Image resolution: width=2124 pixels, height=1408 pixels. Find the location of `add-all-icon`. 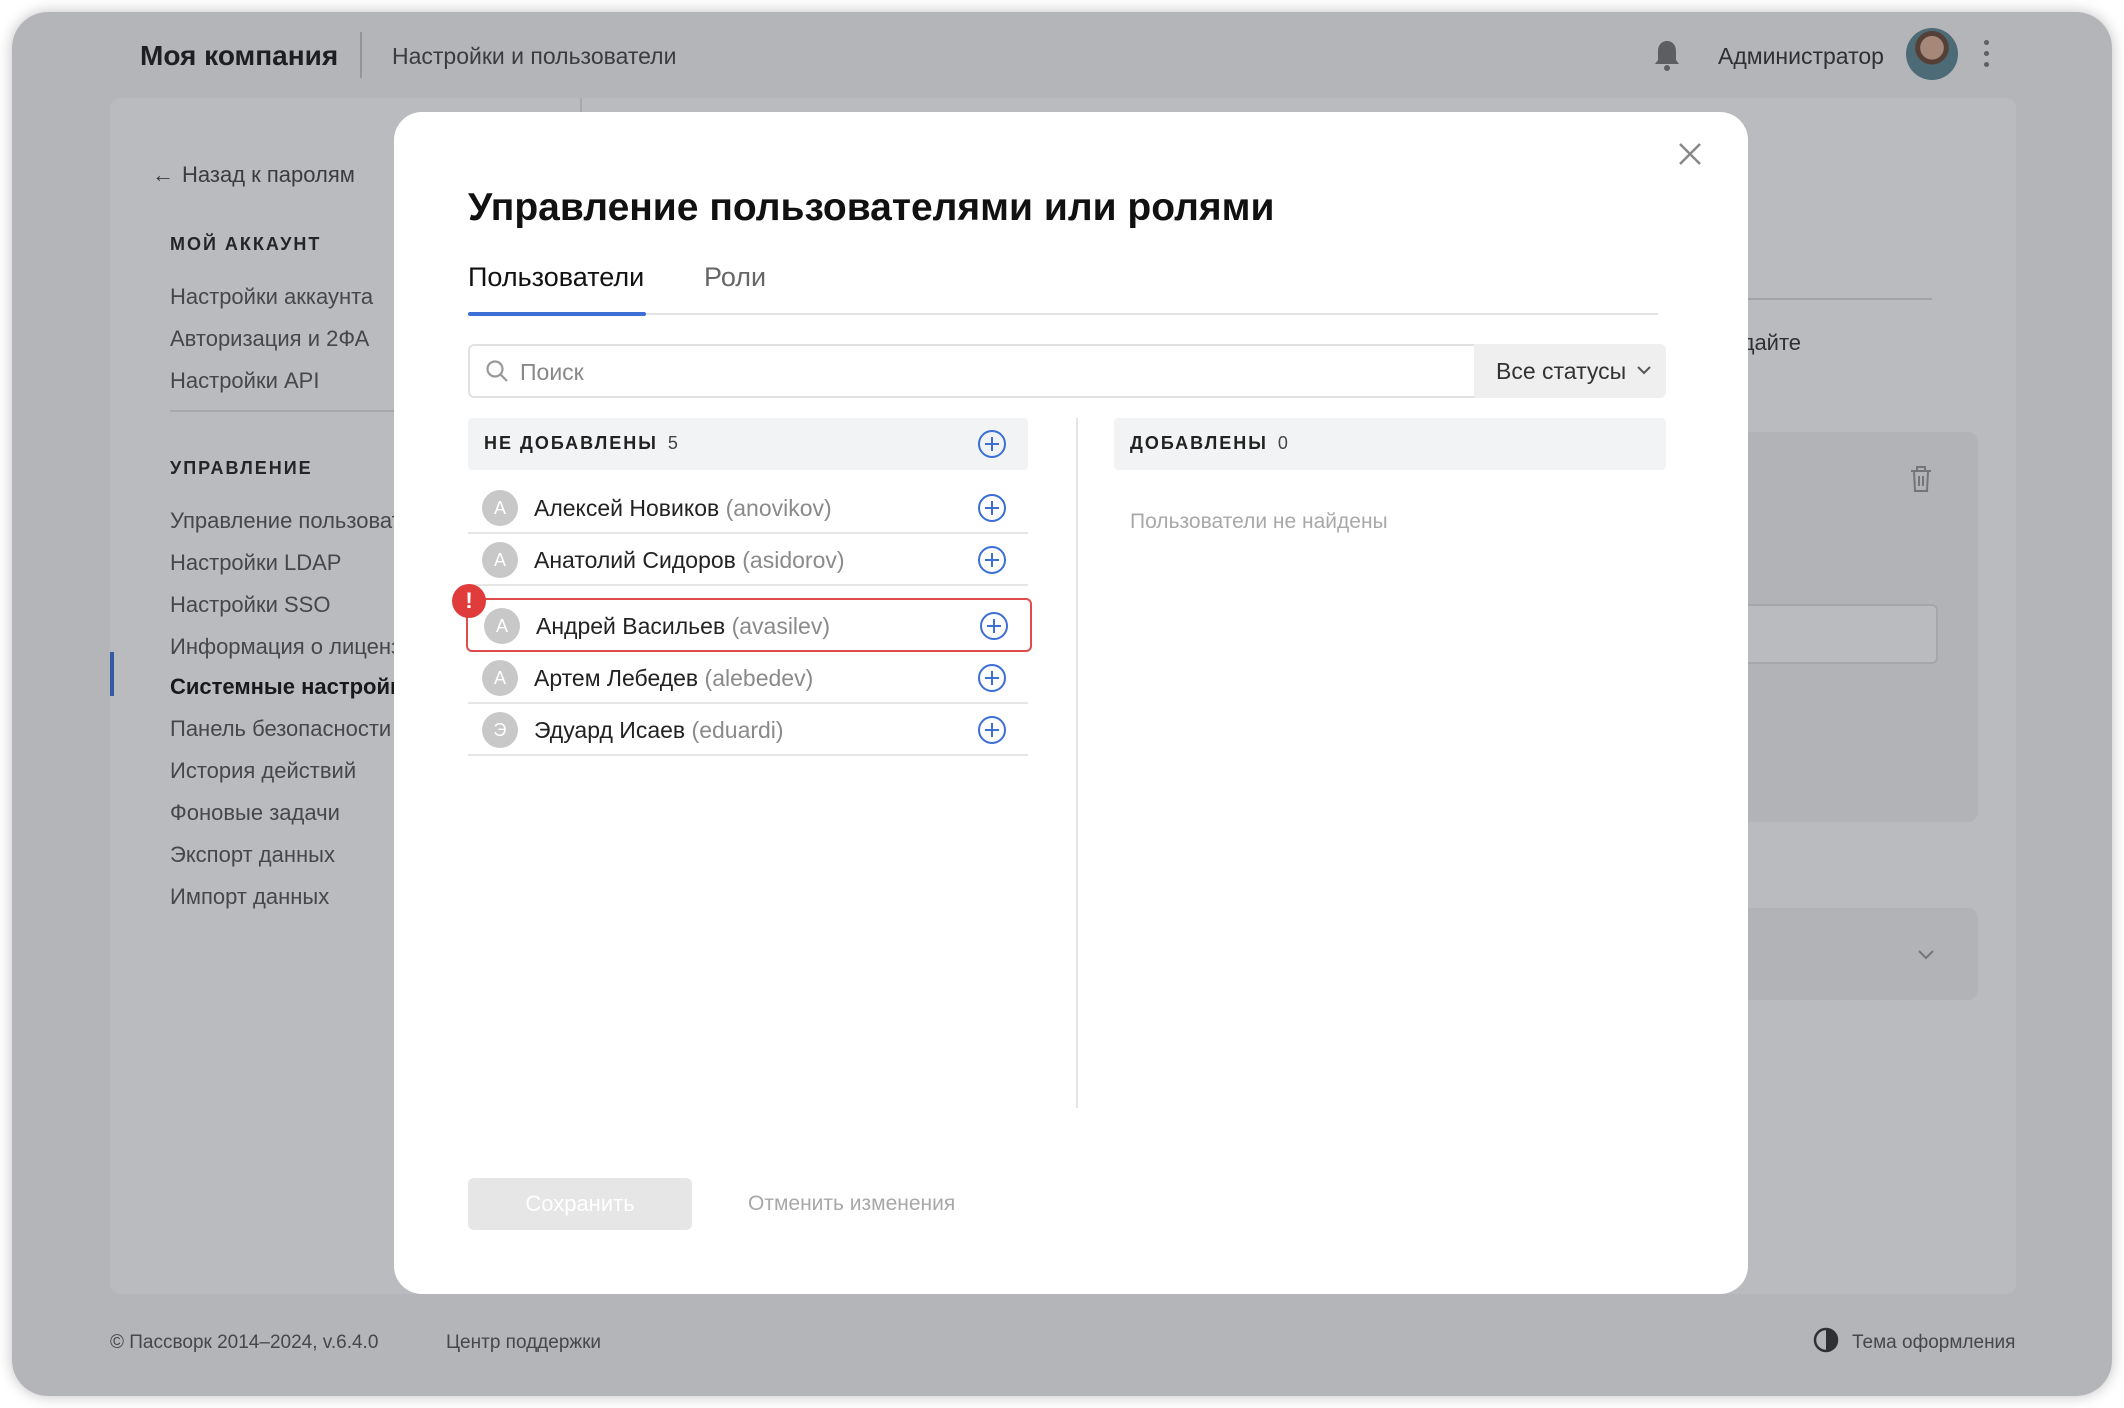

add-all-icon is located at coordinates (992, 444).